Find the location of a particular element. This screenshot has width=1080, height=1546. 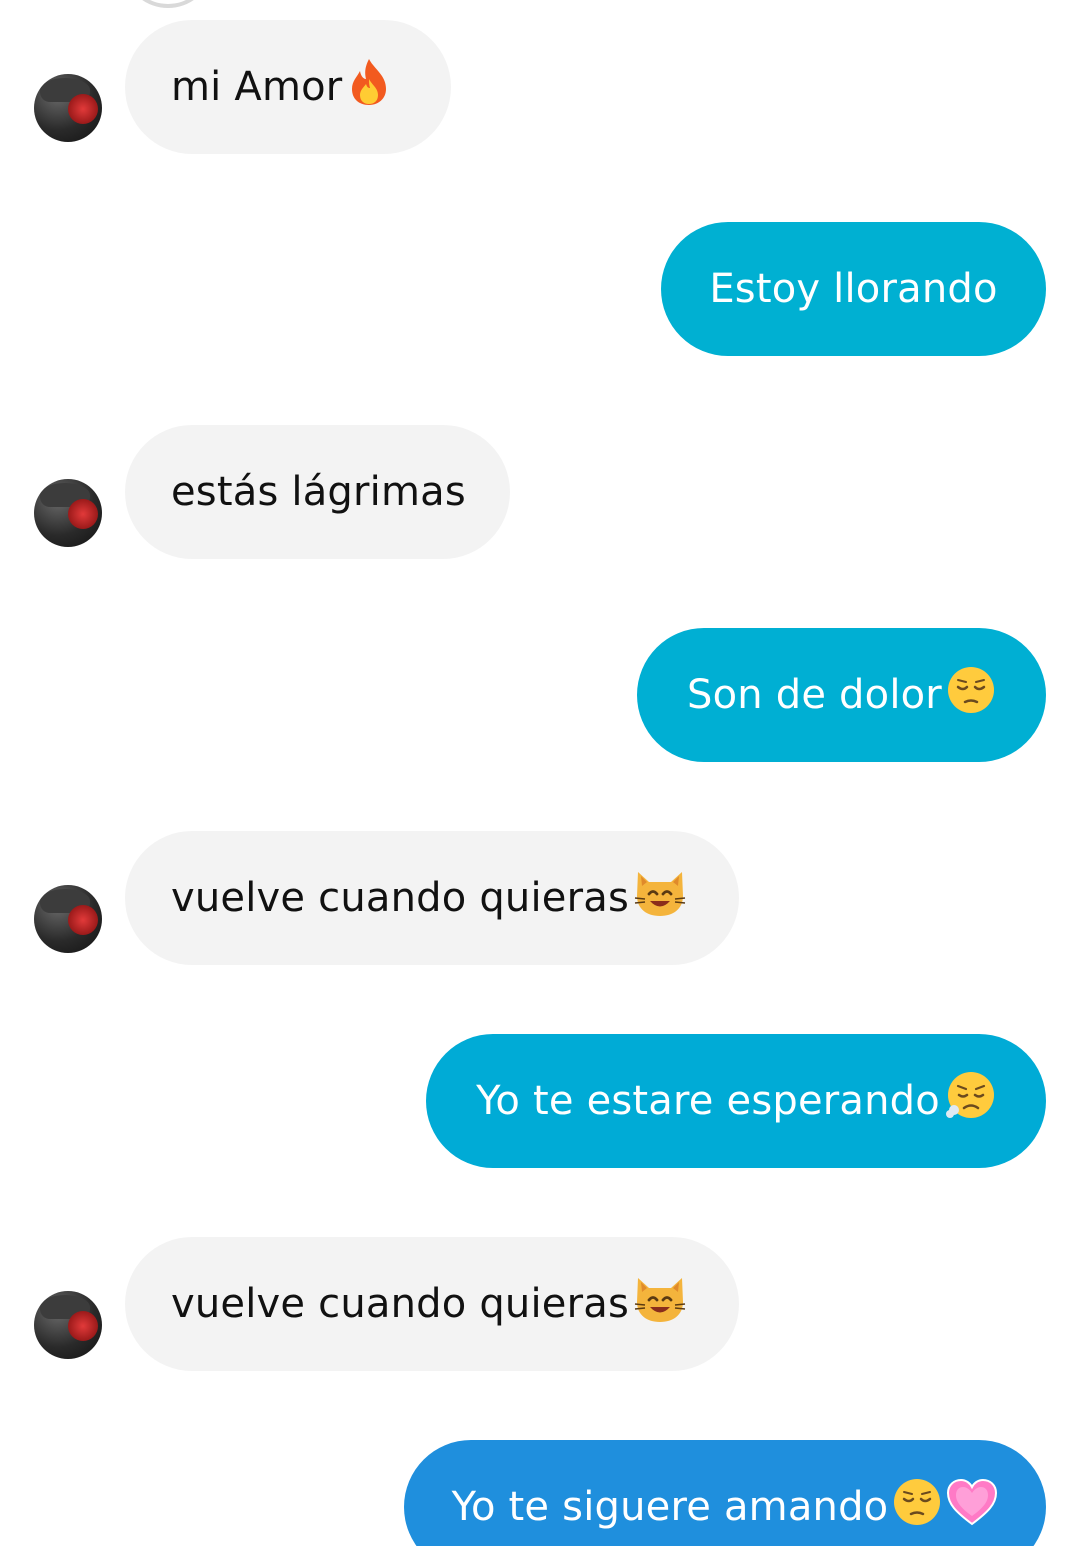

outgoing-message-bubble: Son de dolor is located at coordinates (841, 695).